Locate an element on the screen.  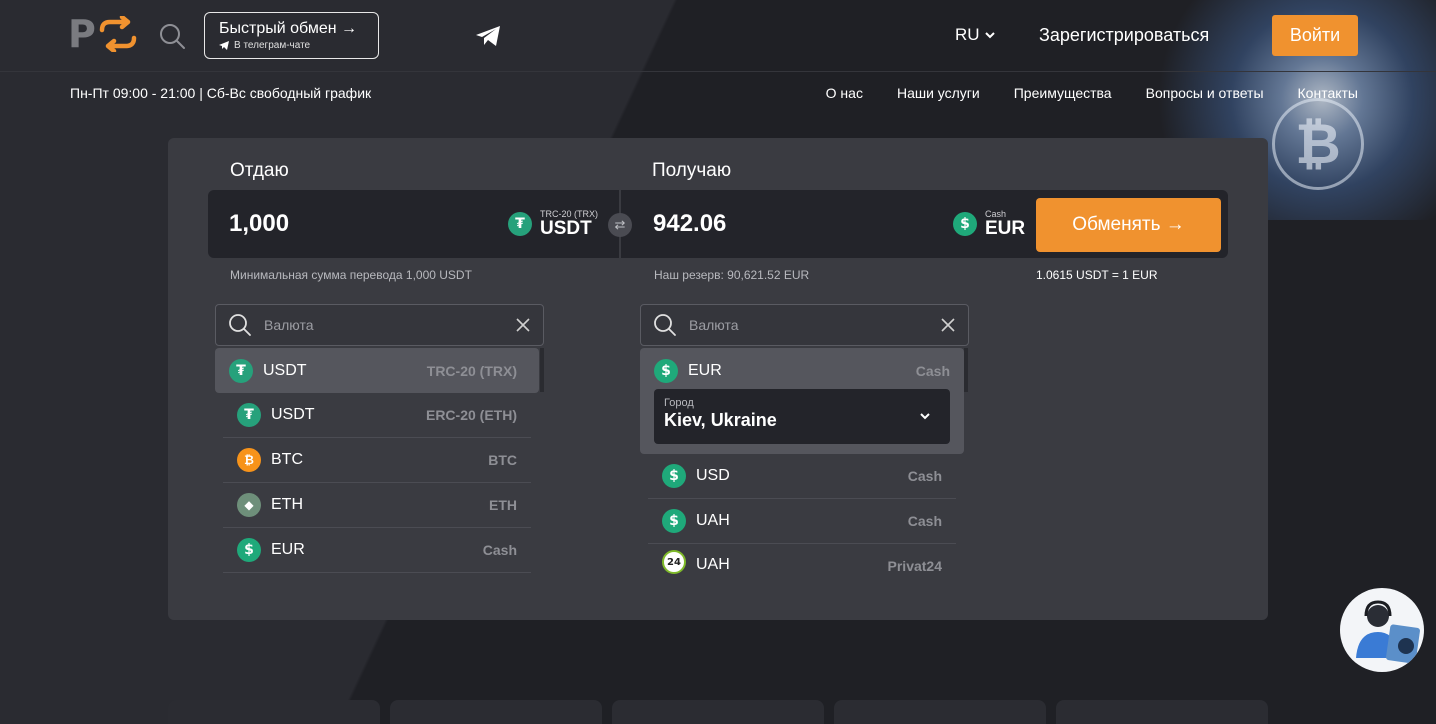
get-currency-list: $ USD Cash $ UAH Cash 24 UAH Privat24 is located at coordinates (802, 514).